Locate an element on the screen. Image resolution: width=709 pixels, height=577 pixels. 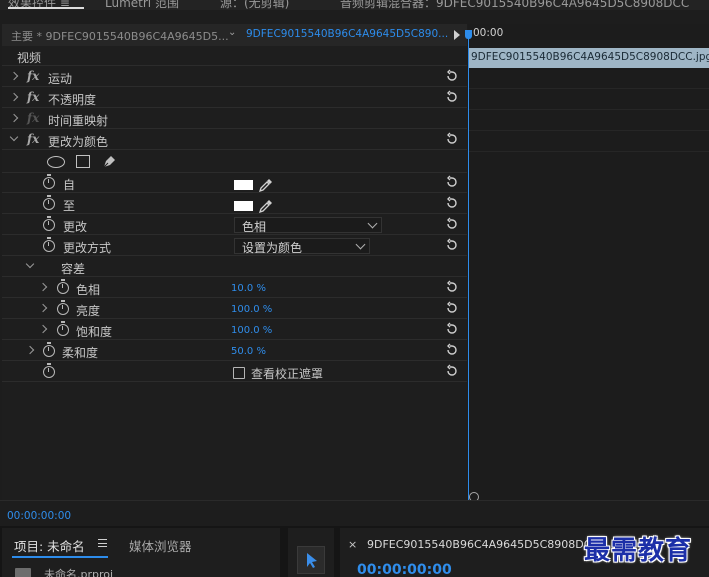
tab-source: 源：(无剪辑) is located at coordinates (254, 5).